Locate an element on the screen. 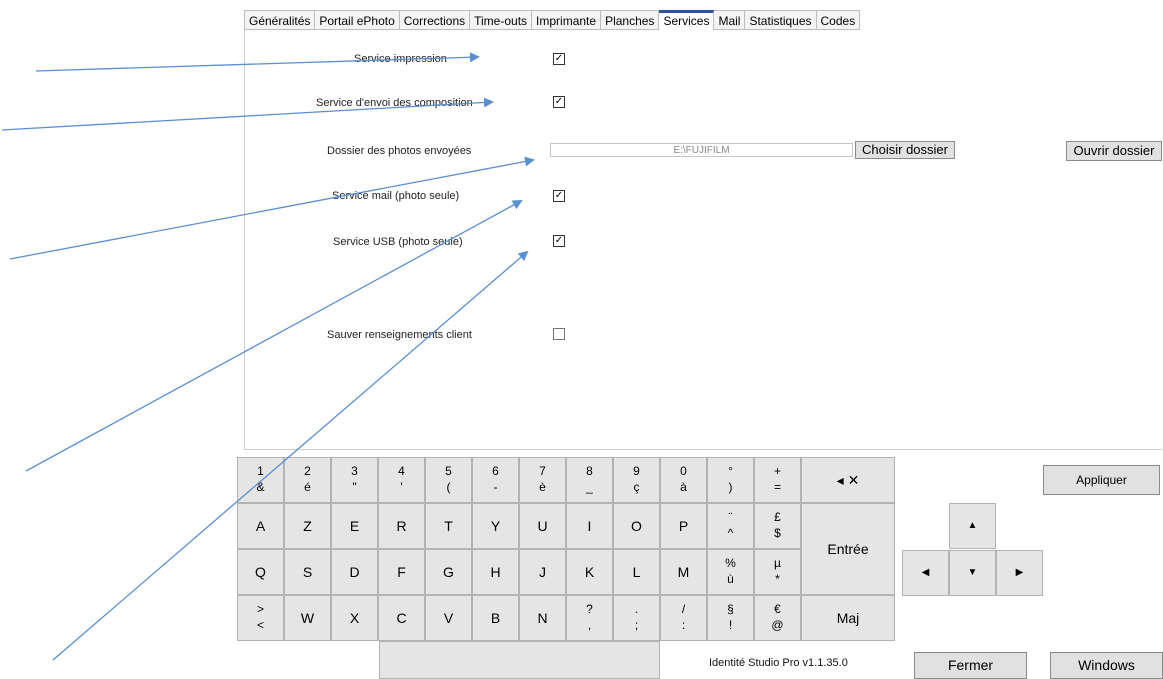  key-top-char: 9 is located at coordinates (636, 471).